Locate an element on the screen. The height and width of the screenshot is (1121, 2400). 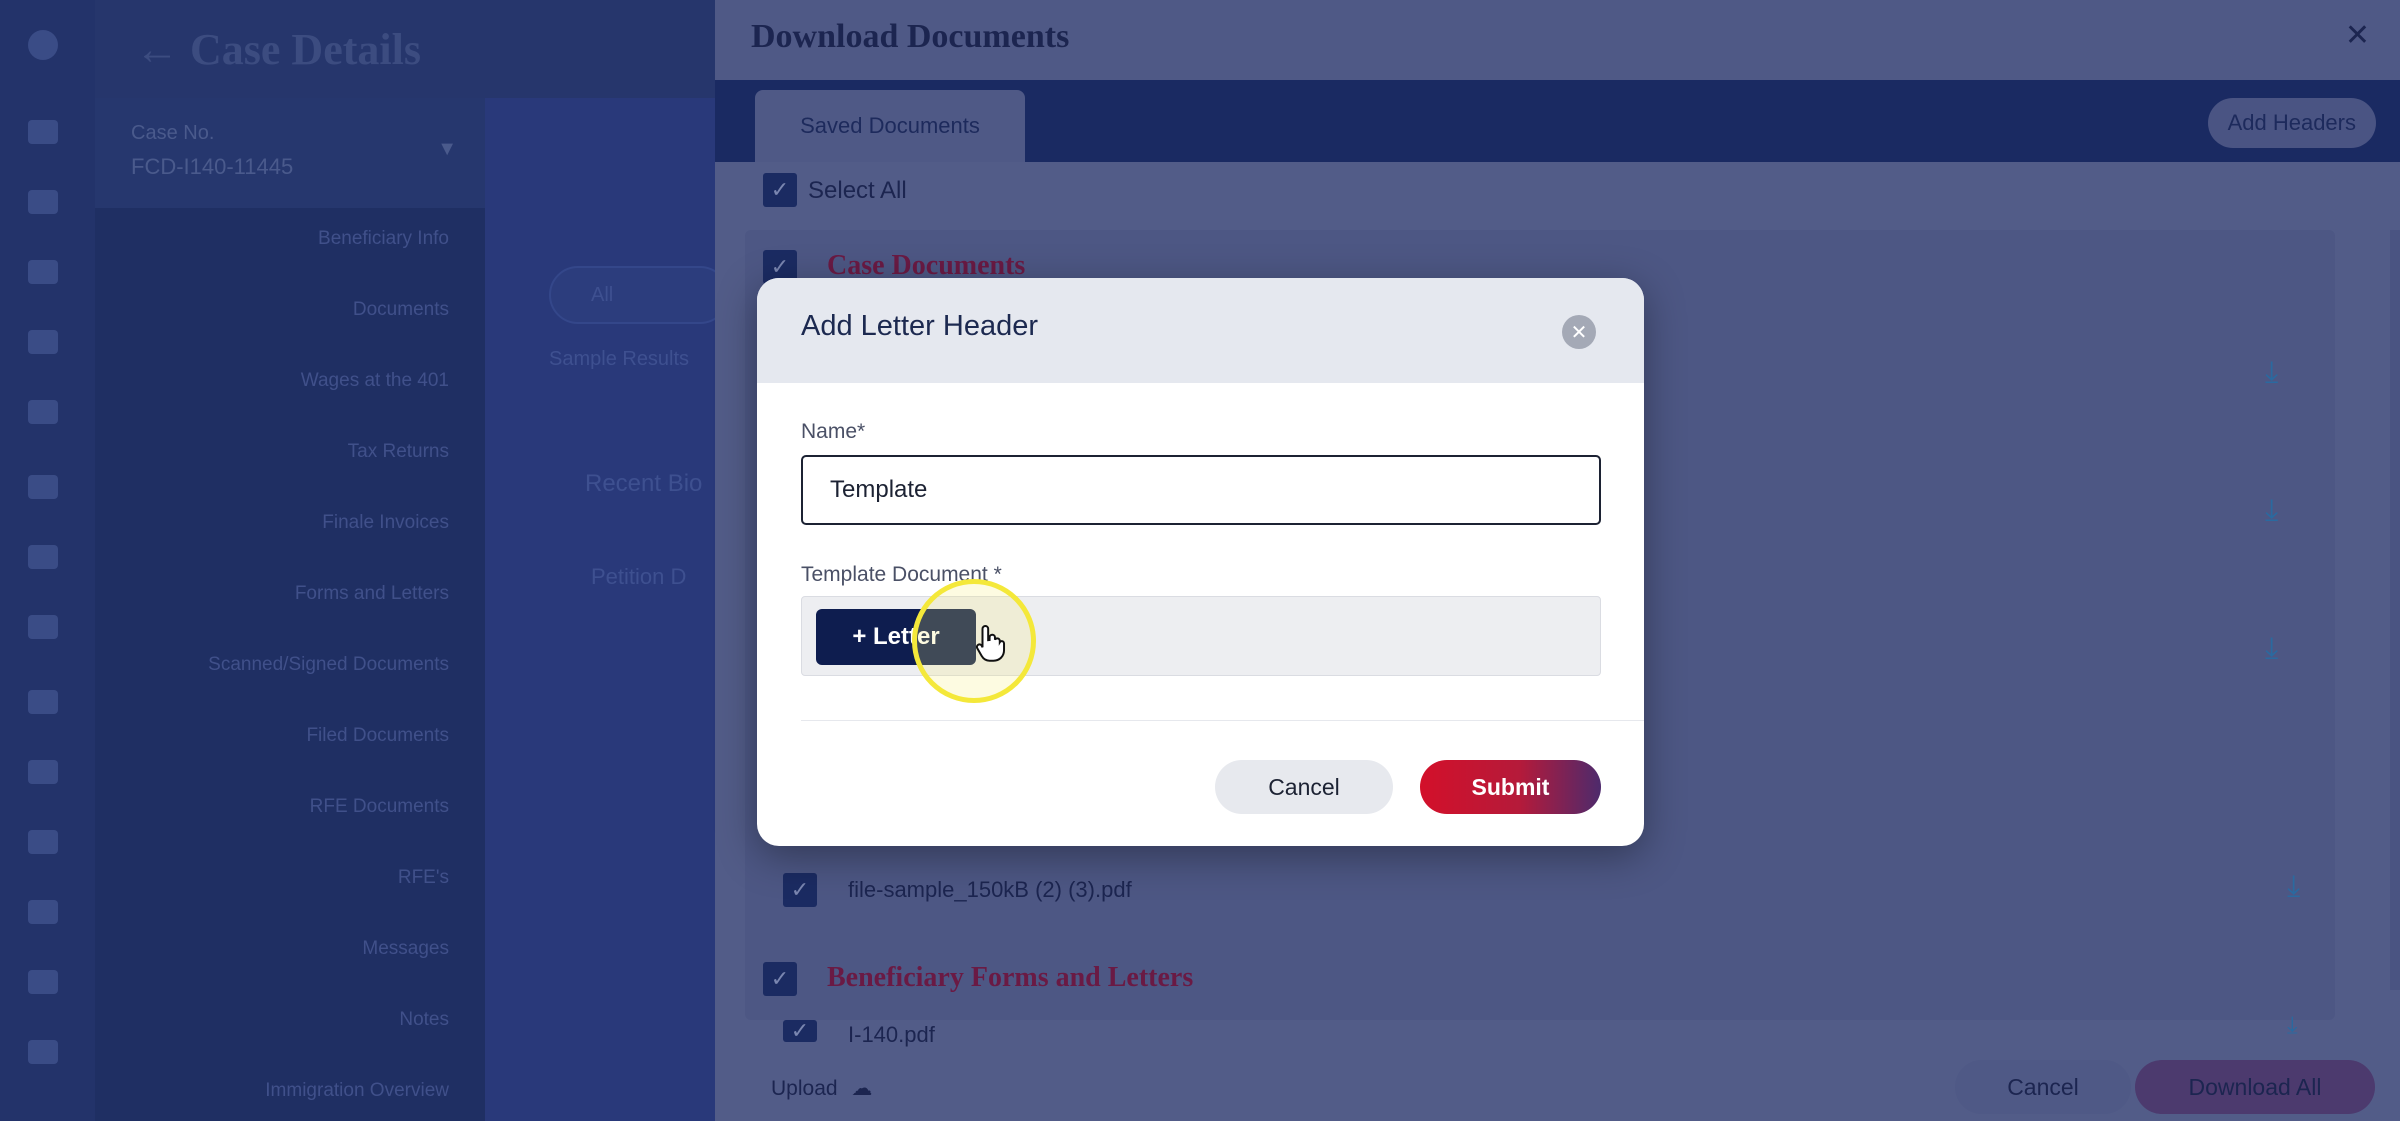
cases-icon is located at coordinates (43, 202).